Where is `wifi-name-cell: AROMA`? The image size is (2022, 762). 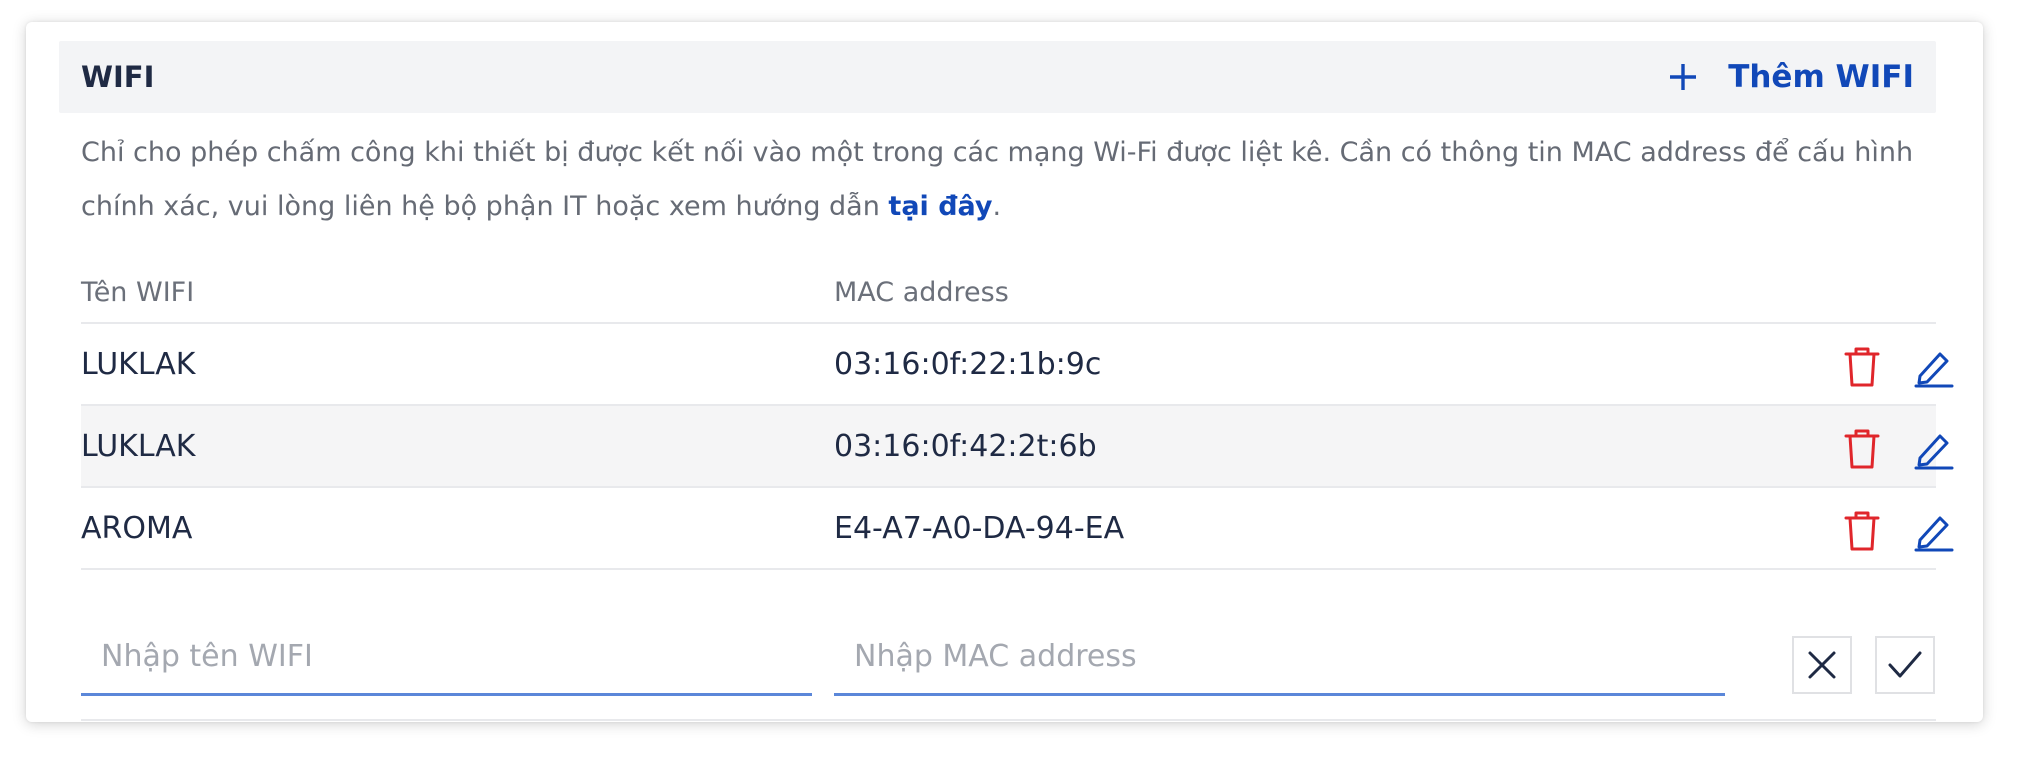 wifi-name-cell: AROMA is located at coordinates (137, 528).